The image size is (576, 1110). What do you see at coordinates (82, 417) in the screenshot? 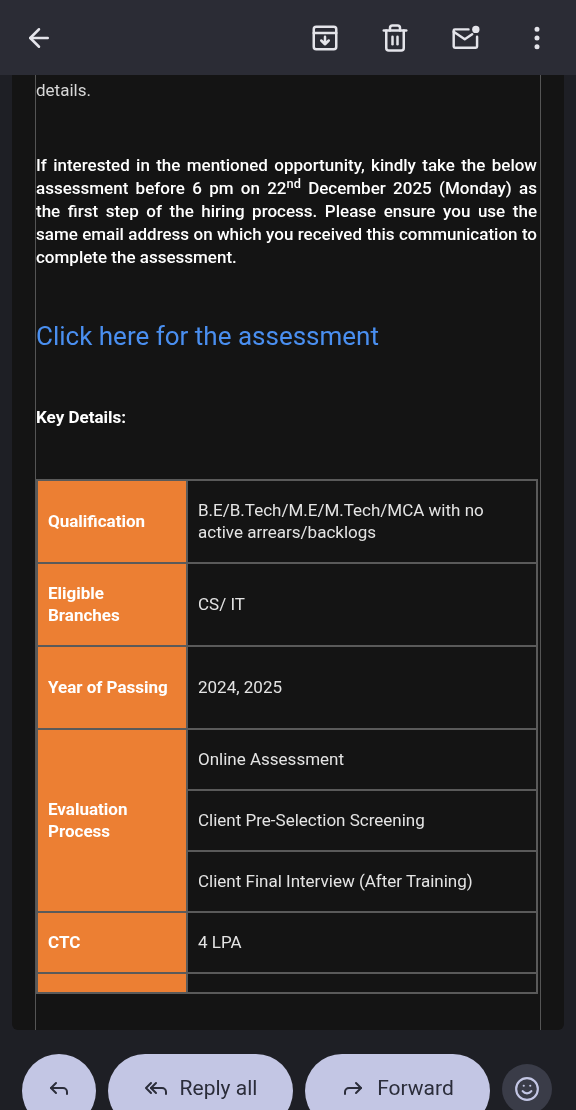
I see `key-details-heading: Key Details:` at bounding box center [82, 417].